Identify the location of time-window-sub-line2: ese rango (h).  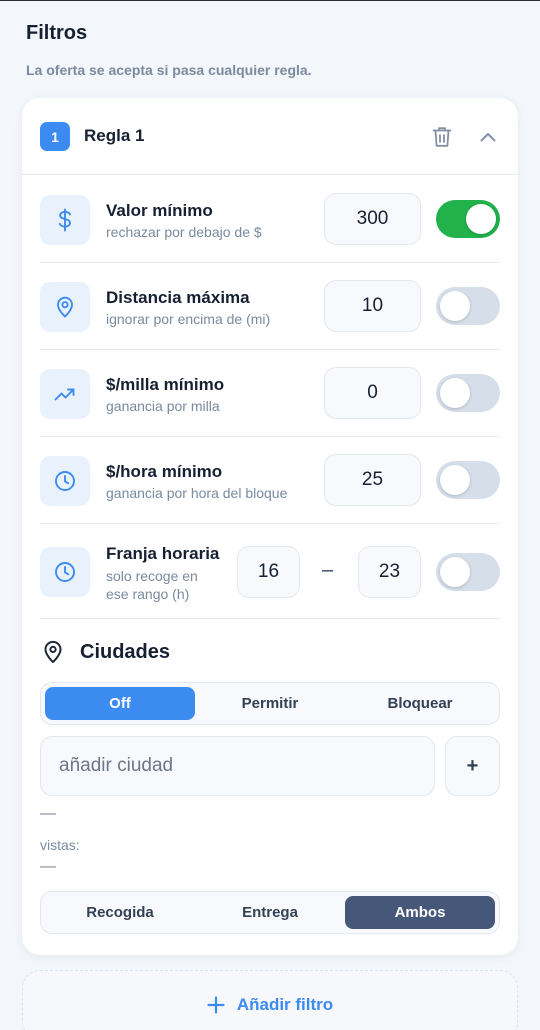
(148, 594).